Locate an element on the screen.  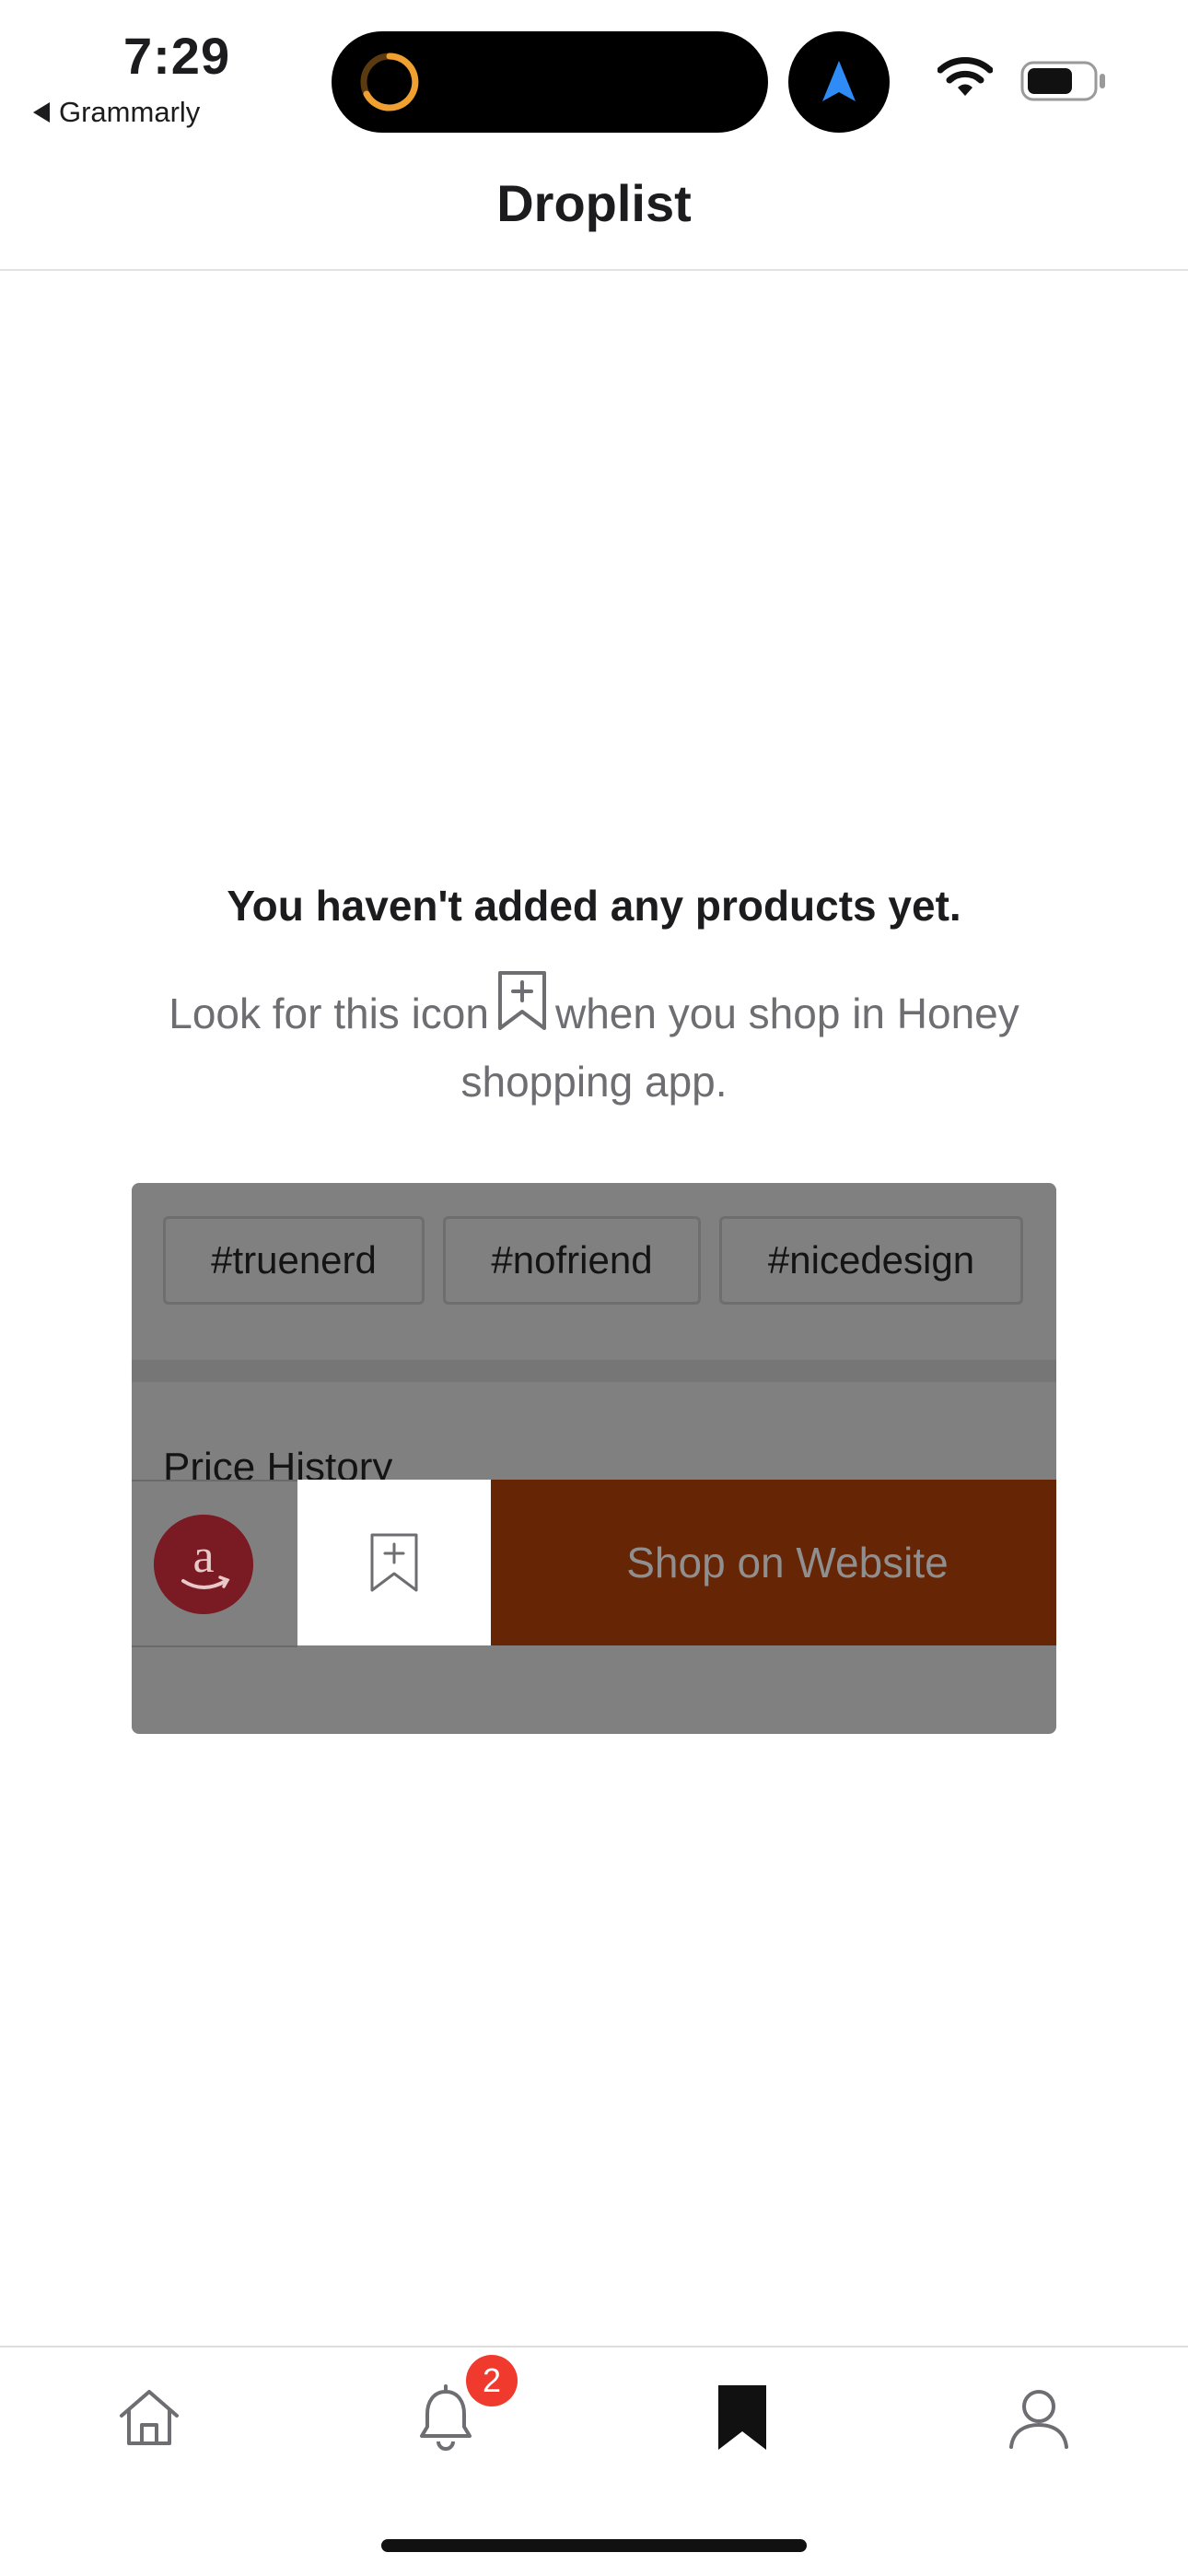
tab-home is located at coordinates (149, 2417).